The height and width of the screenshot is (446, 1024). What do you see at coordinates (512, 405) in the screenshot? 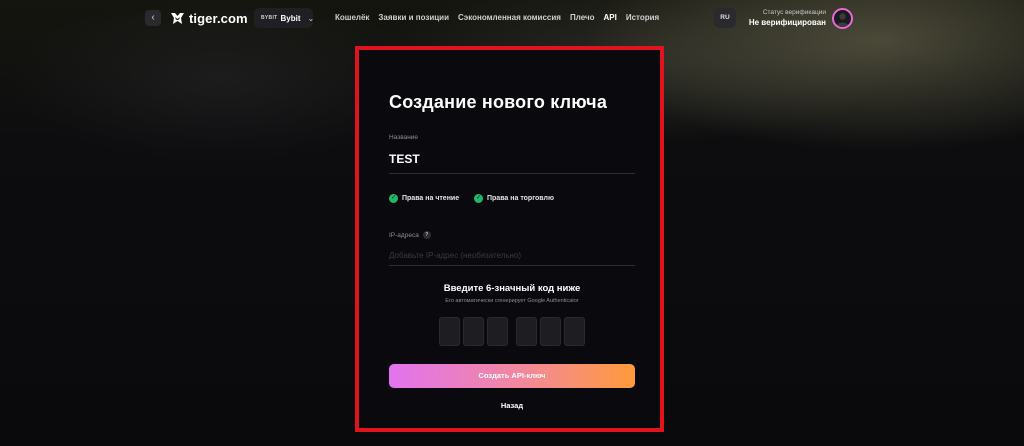
I see `back-link: Назад` at bounding box center [512, 405].